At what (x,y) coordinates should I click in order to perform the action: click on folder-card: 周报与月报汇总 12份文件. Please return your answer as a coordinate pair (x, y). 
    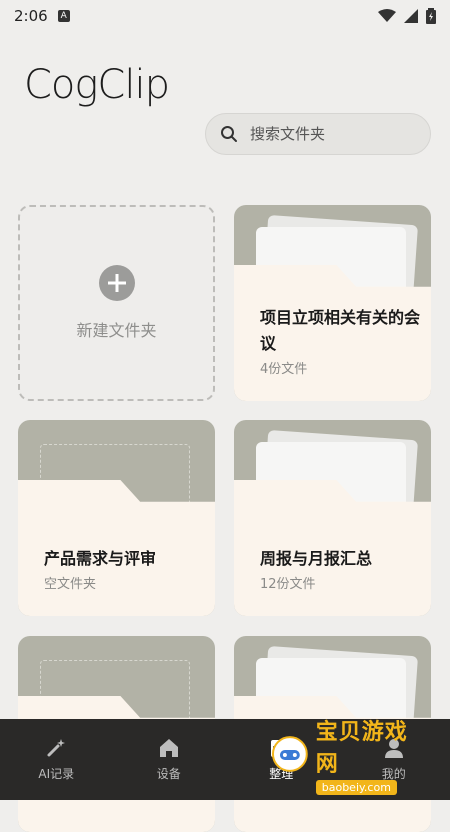
    Looking at the image, I should click on (332, 518).